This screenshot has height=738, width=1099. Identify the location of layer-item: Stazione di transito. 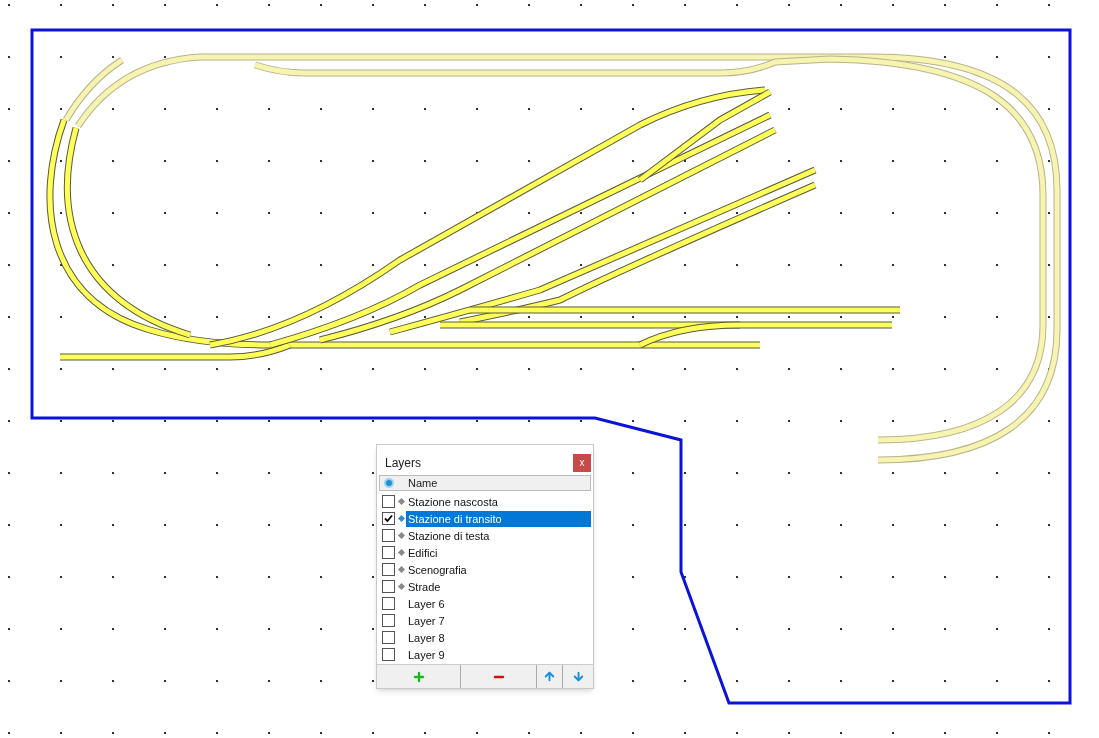
(498, 518).